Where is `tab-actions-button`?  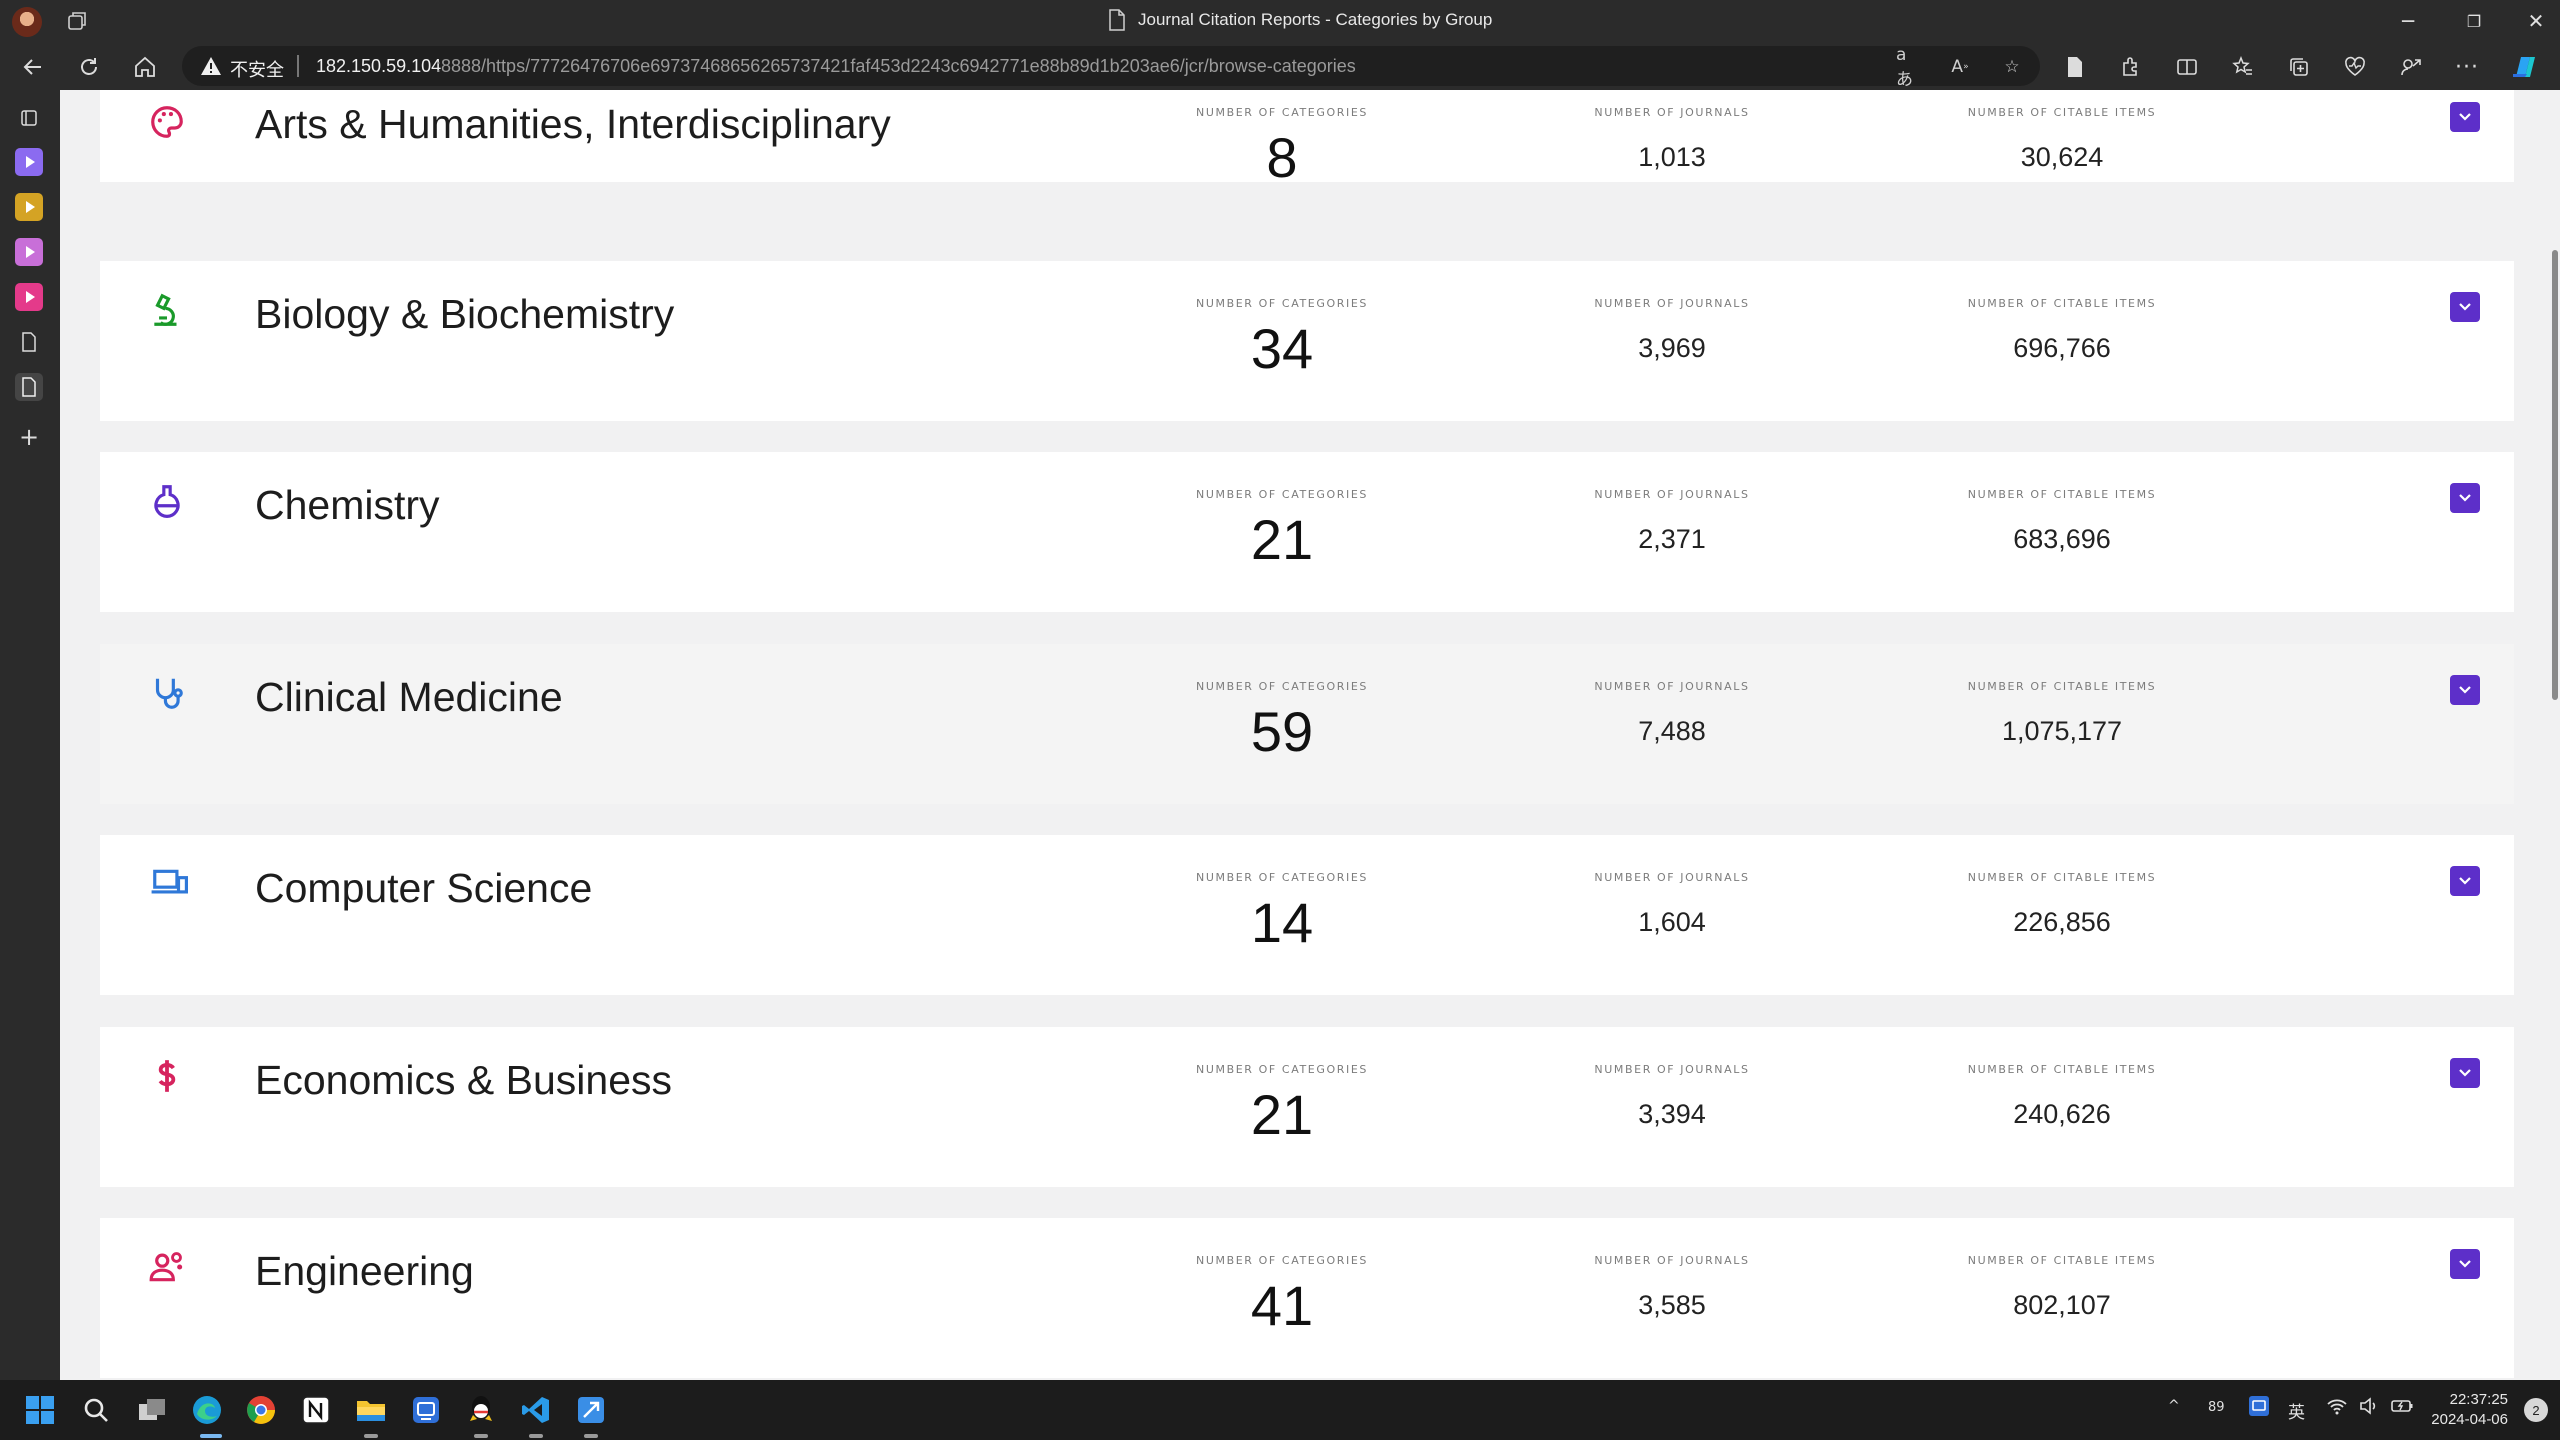 tab-actions-button is located at coordinates (29, 118).